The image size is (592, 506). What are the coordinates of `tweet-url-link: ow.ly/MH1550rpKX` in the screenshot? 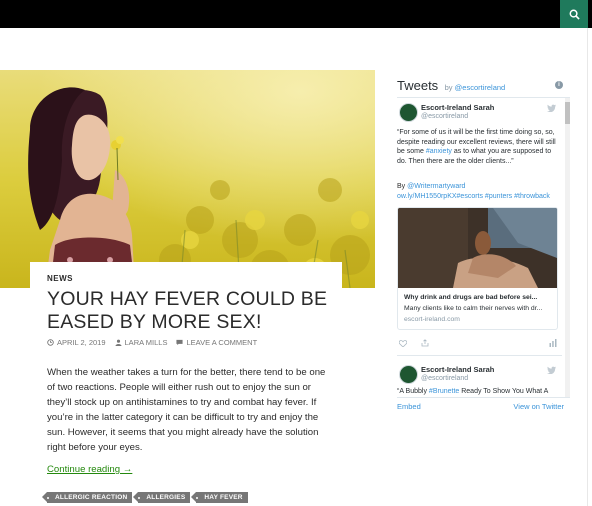 It's located at (427, 196).